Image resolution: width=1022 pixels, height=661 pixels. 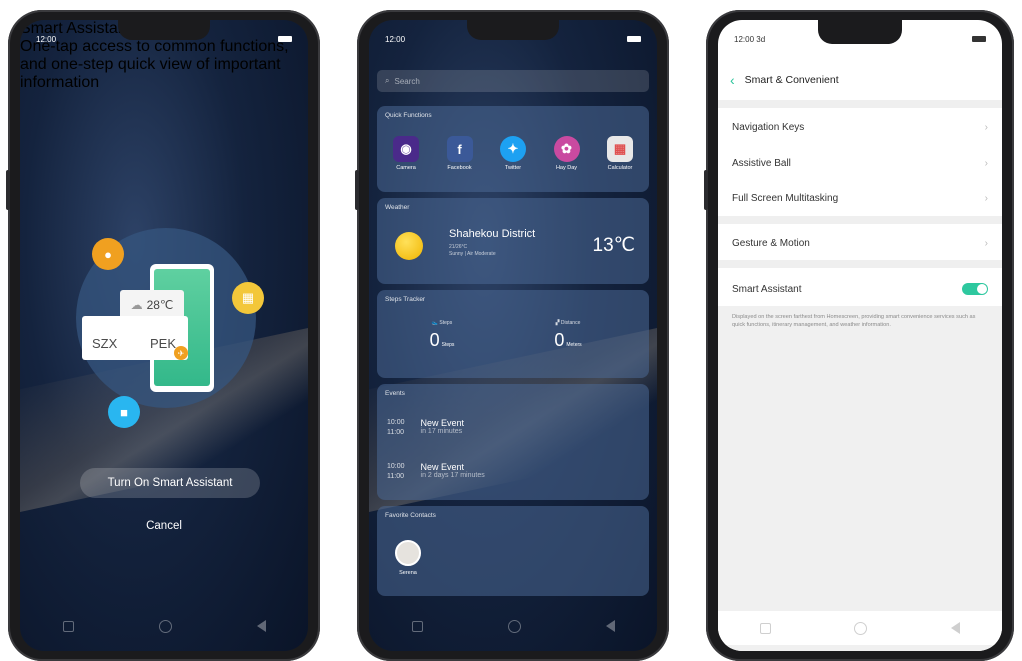 What do you see at coordinates (975, 289) in the screenshot?
I see `smart-assistant-toggle` at bounding box center [975, 289].